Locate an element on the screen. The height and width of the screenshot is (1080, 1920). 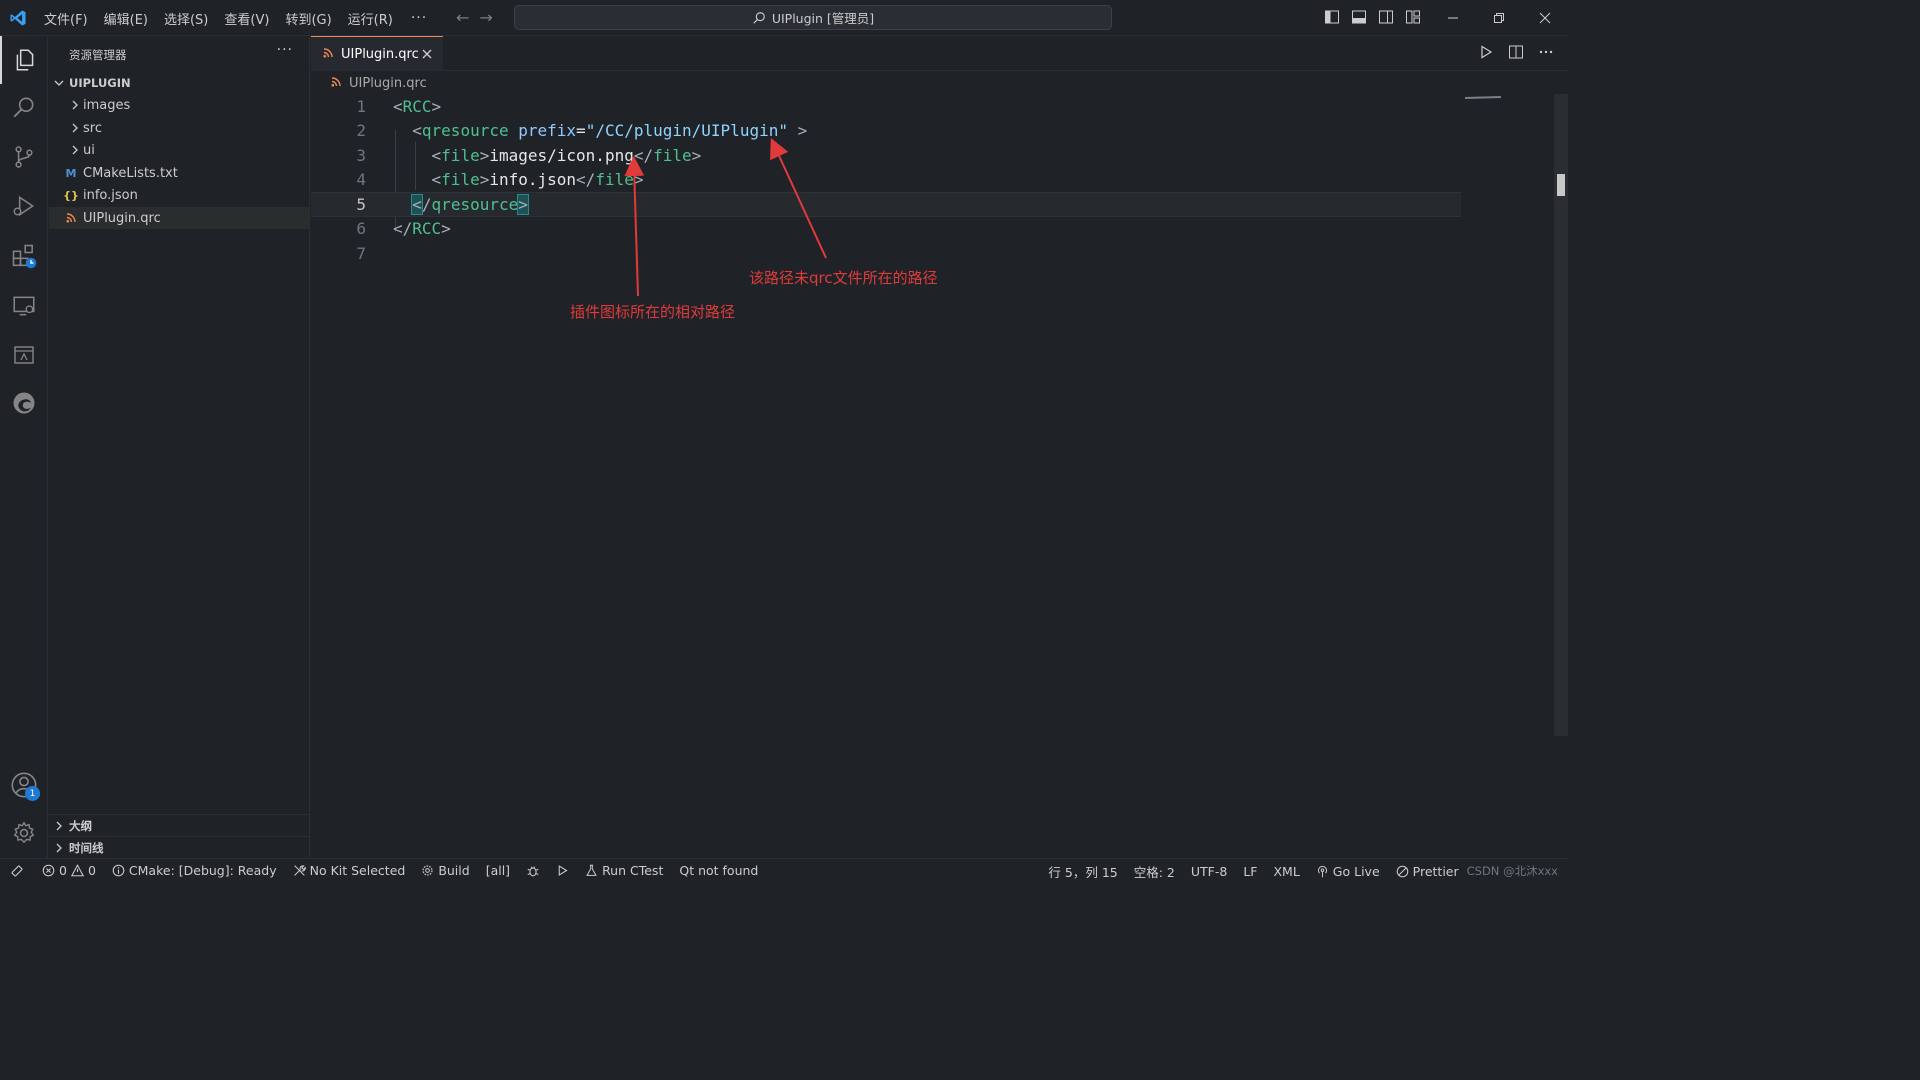
menu-view: 查看(V) is located at coordinates (246, 18).